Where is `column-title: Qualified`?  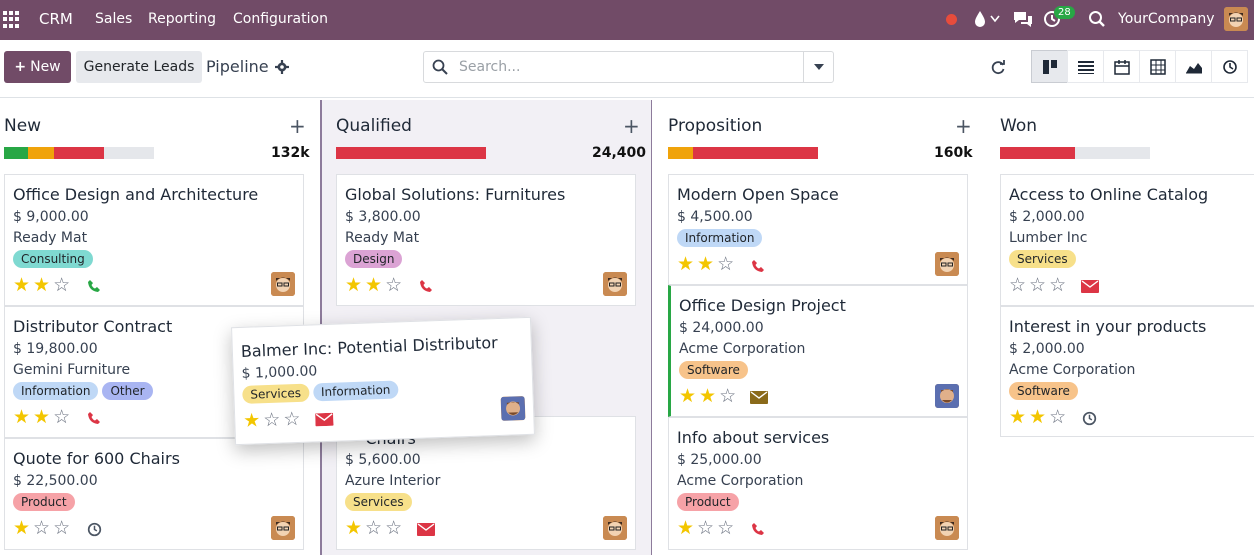
column-title: Qualified is located at coordinates (374, 126).